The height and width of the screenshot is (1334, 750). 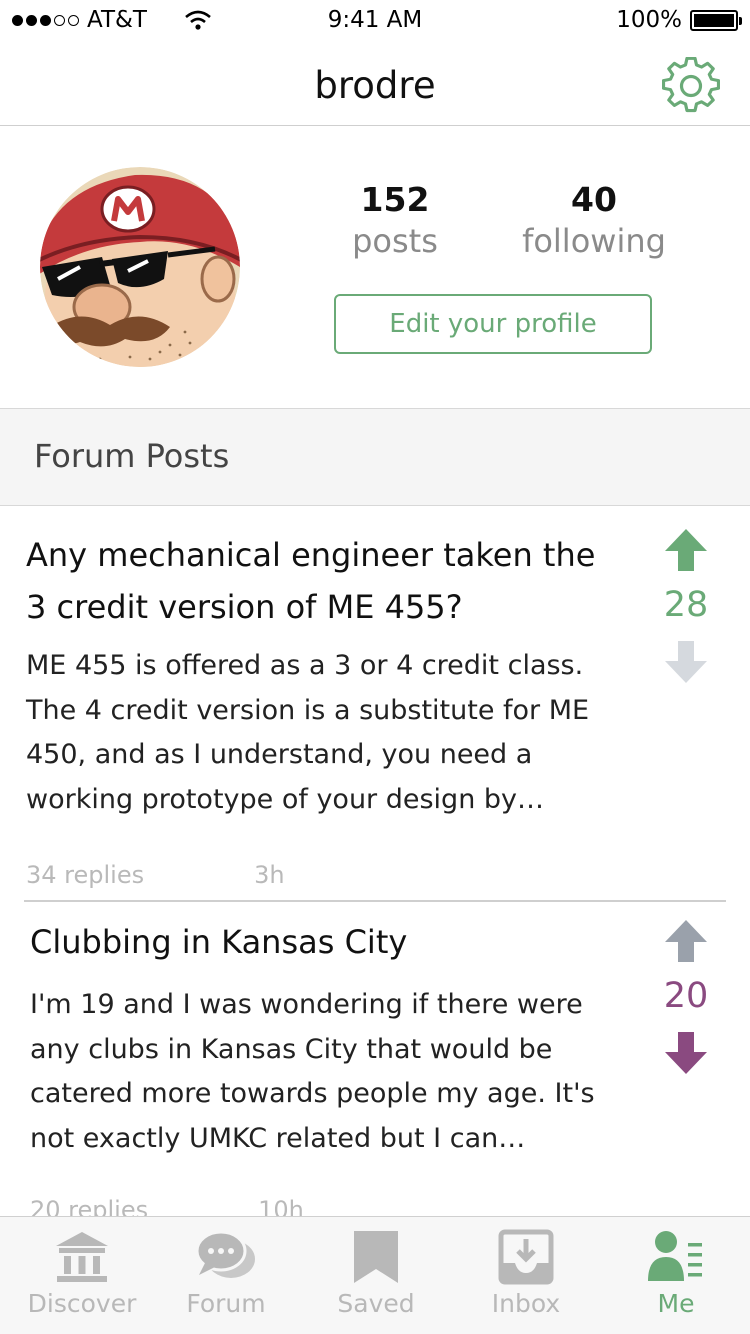 What do you see at coordinates (649, 20) in the screenshot?
I see `battery-percent: 100%` at bounding box center [649, 20].